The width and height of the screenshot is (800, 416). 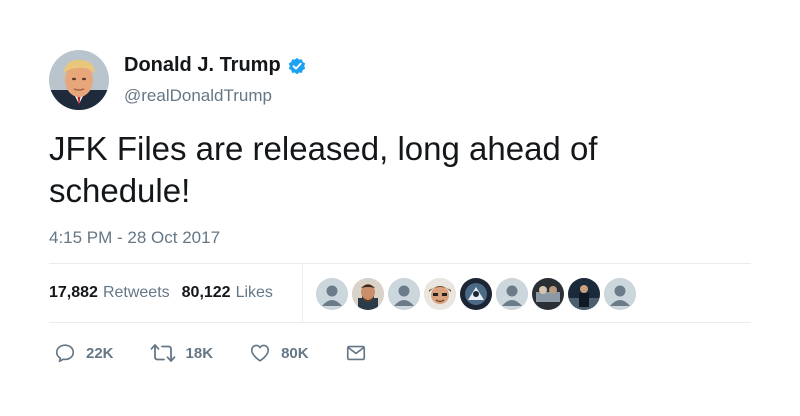 What do you see at coordinates (198, 96) in the screenshot?
I see `author-handle: @realDonaldTrump` at bounding box center [198, 96].